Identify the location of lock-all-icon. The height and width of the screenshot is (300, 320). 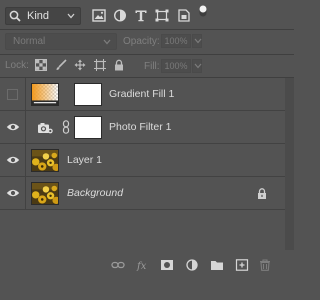
(119, 65).